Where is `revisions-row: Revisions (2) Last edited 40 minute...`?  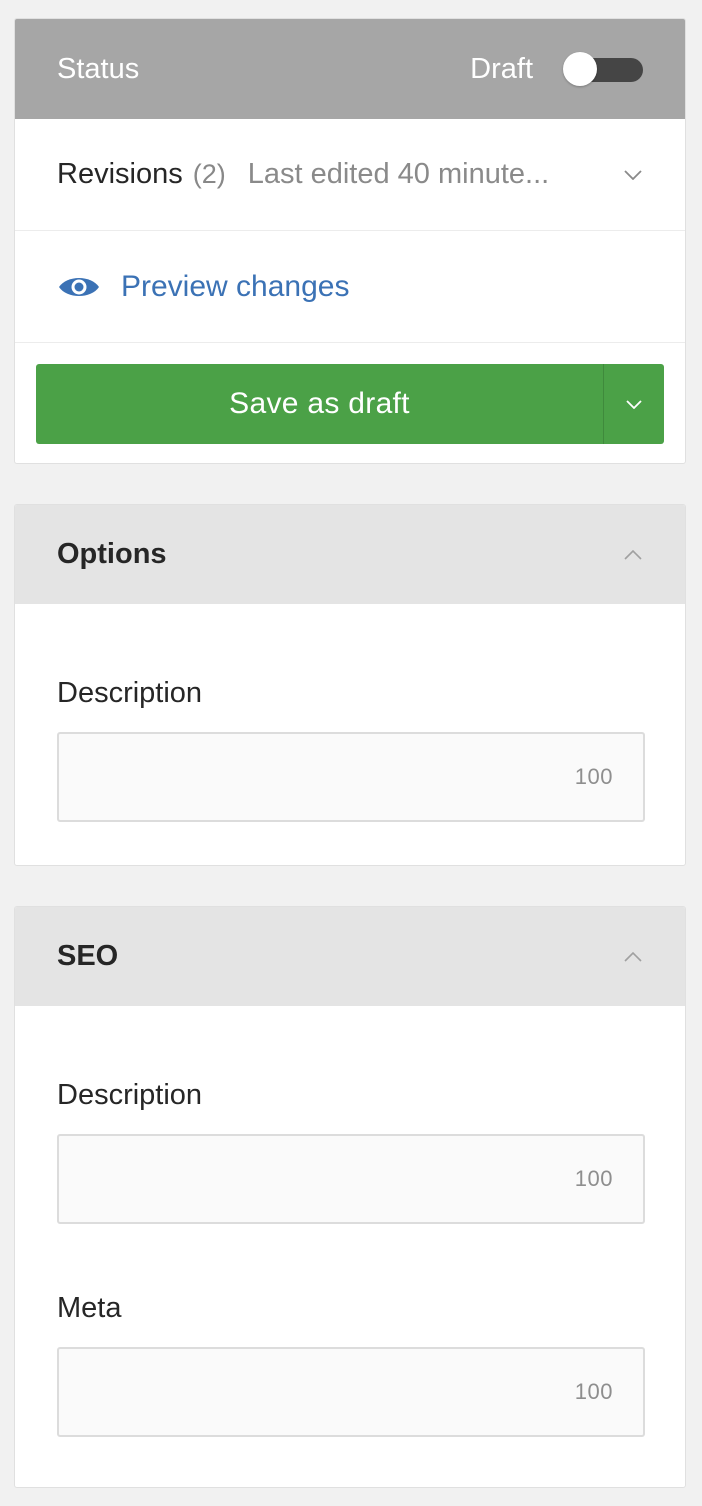
revisions-row: Revisions (2) Last edited 40 minute... is located at coordinates (350, 175).